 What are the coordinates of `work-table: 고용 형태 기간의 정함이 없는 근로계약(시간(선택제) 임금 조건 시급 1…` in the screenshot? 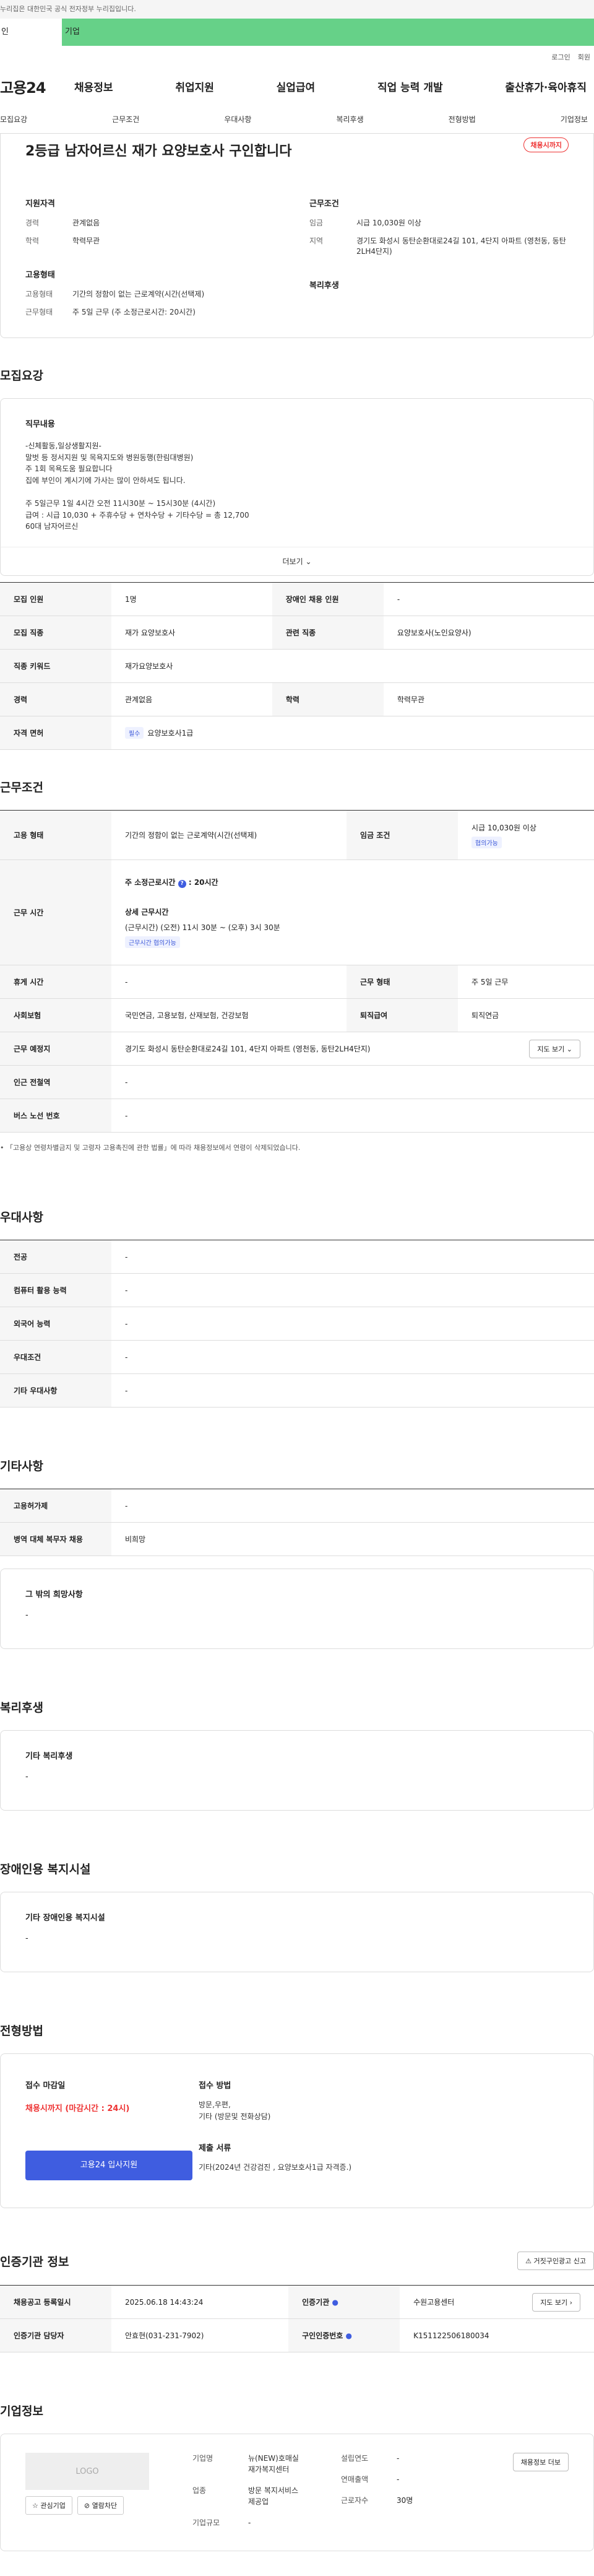 It's located at (297, 971).